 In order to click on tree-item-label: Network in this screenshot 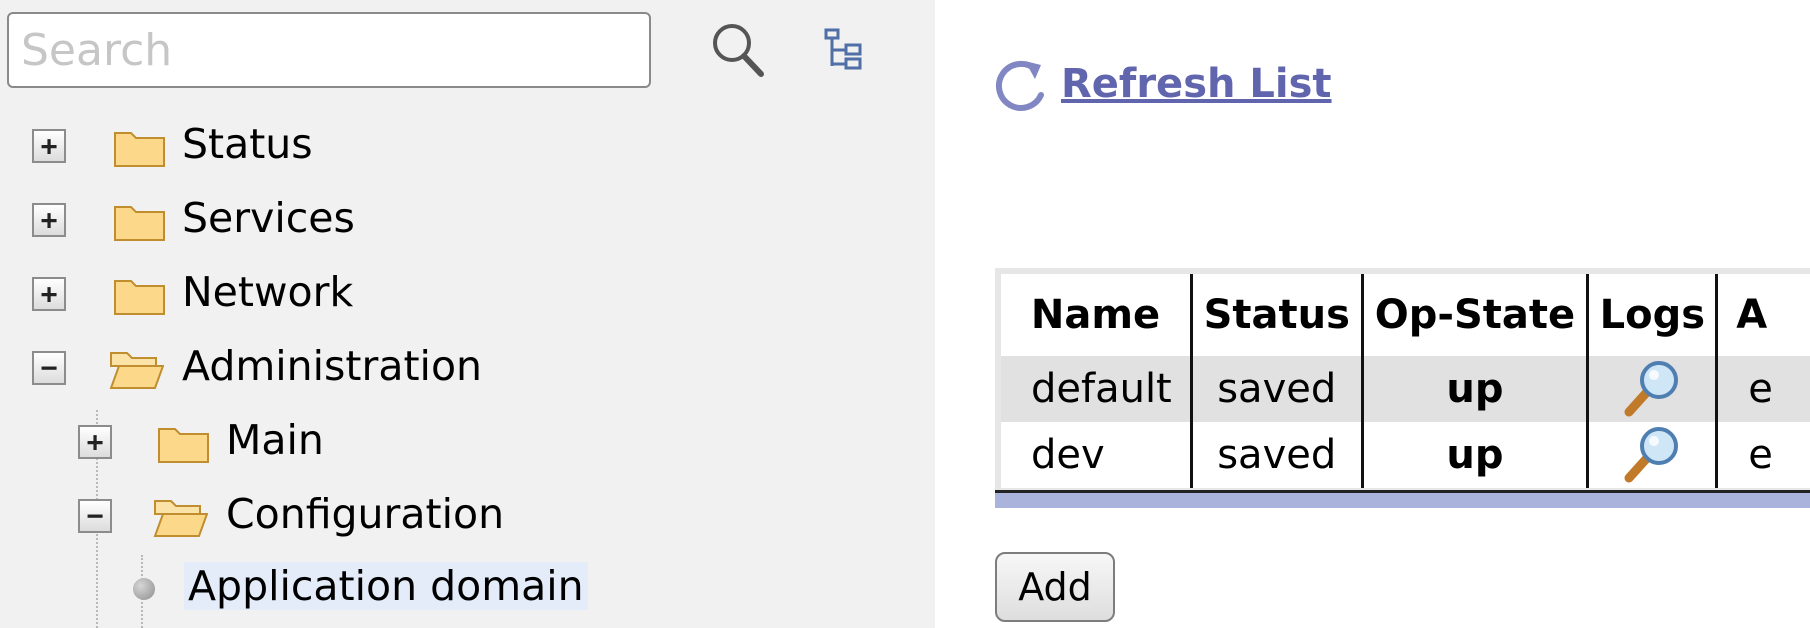, I will do `click(268, 292)`.